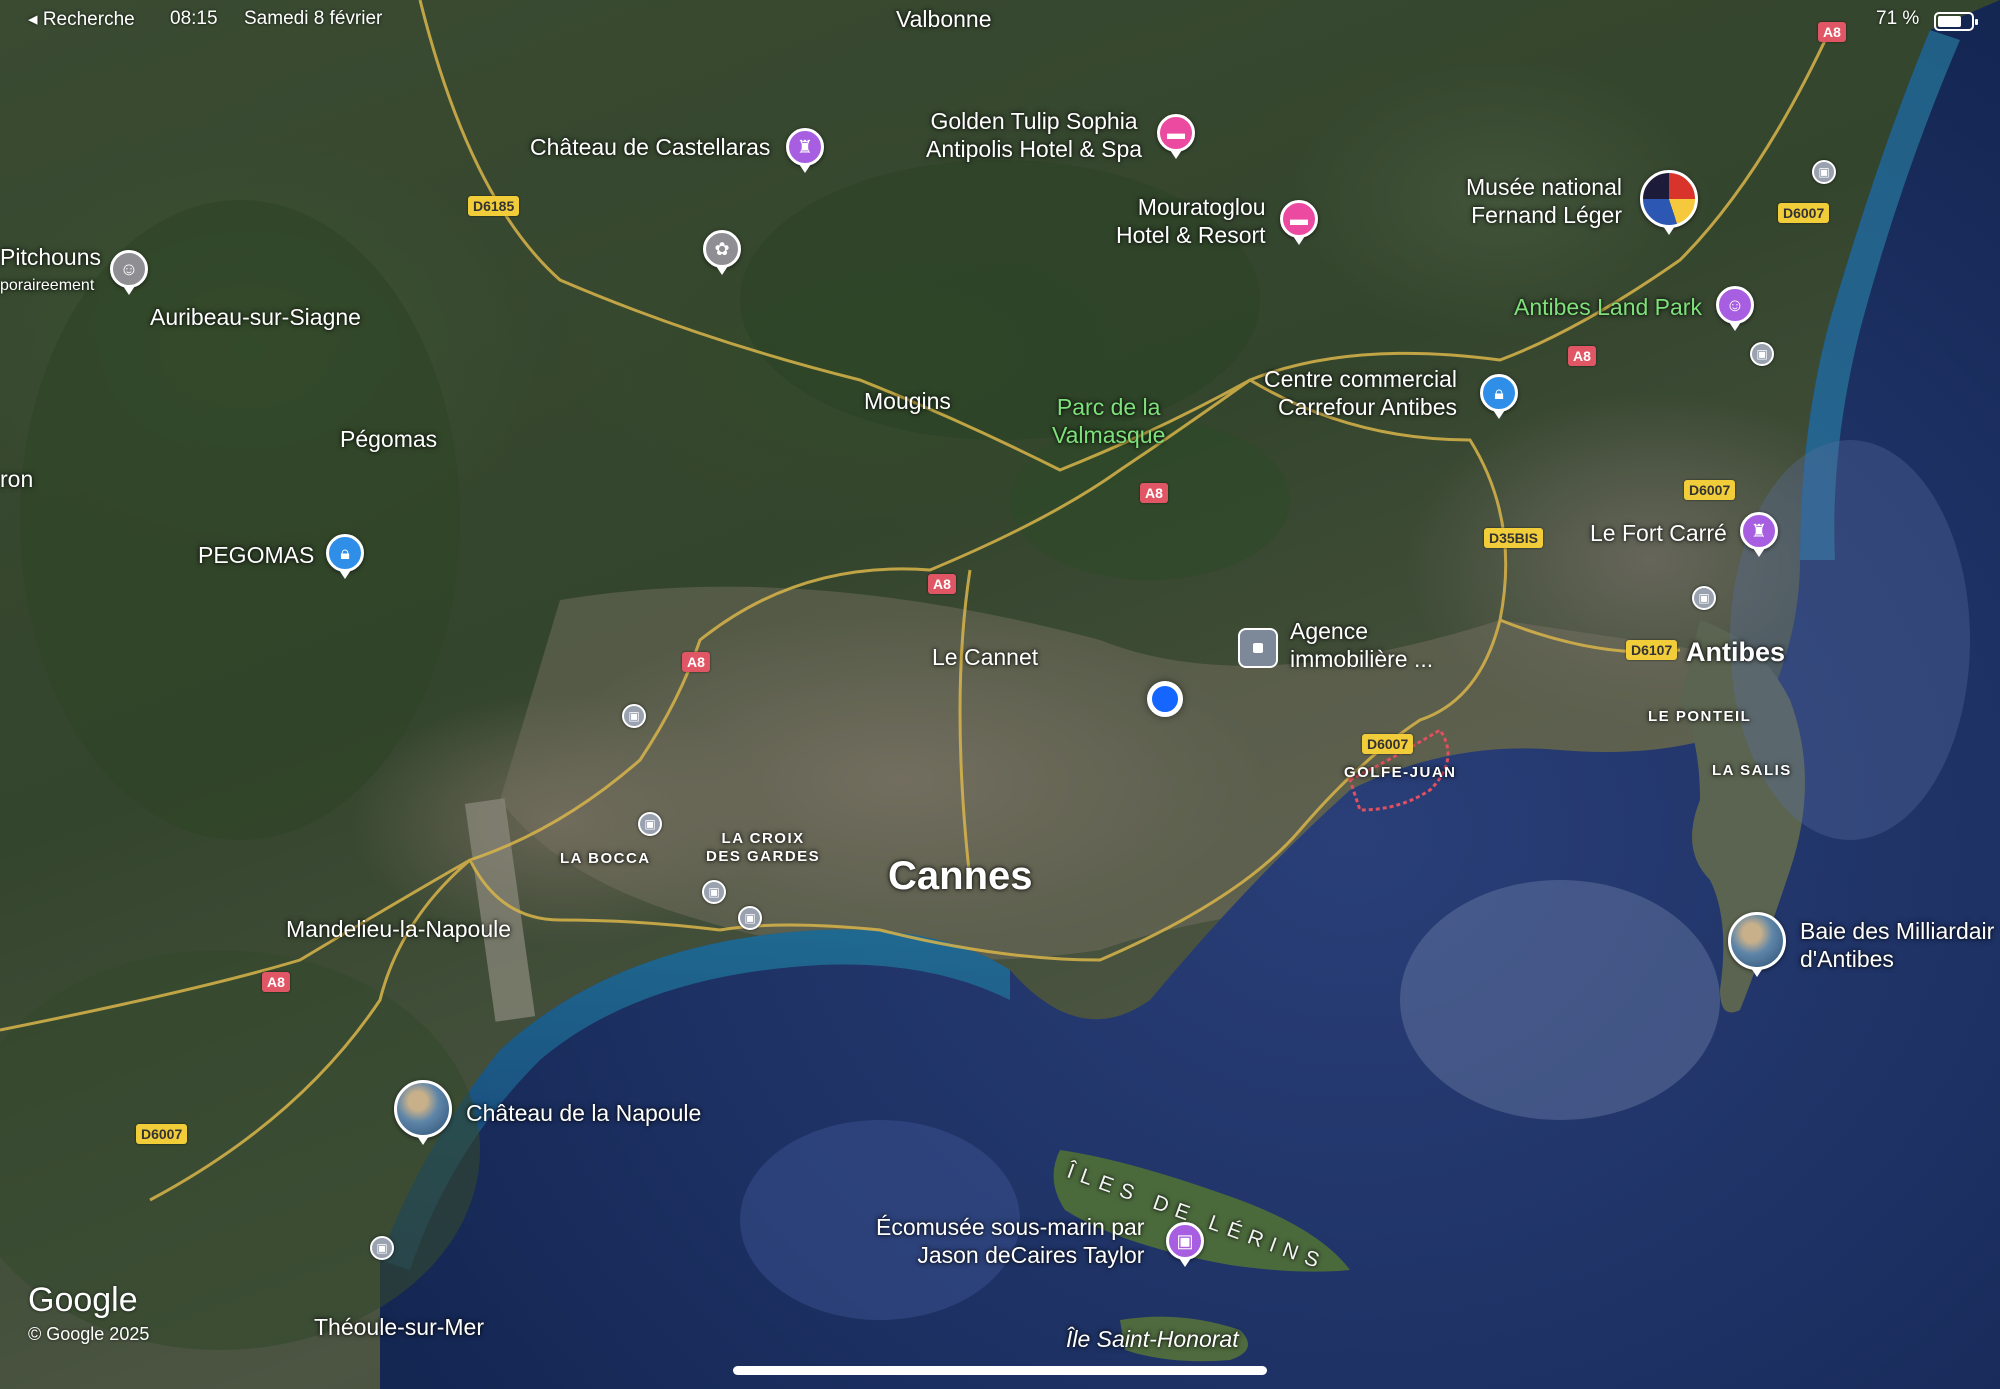 The image size is (2000, 1389). I want to click on road-shield-a8-cannet: A8, so click(942, 584).